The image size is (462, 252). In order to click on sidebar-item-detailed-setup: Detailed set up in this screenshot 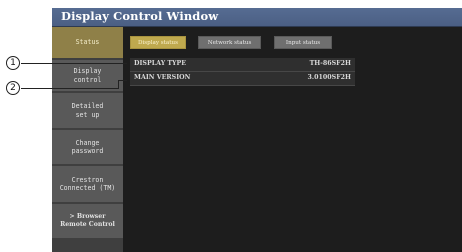, I will do `click(87, 110)`.